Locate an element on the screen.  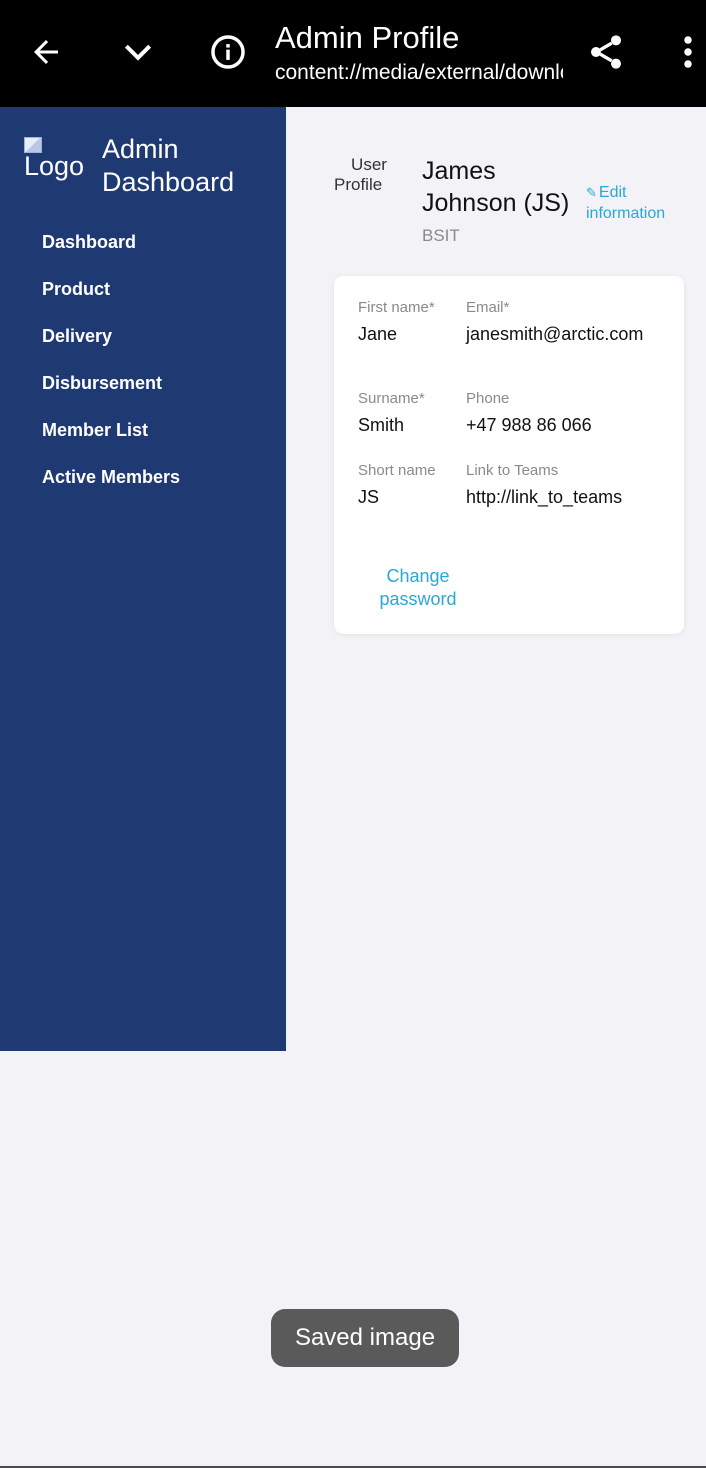
teams-link-field: Link to Teams http://link_to_teams is located at coordinates (573, 485).